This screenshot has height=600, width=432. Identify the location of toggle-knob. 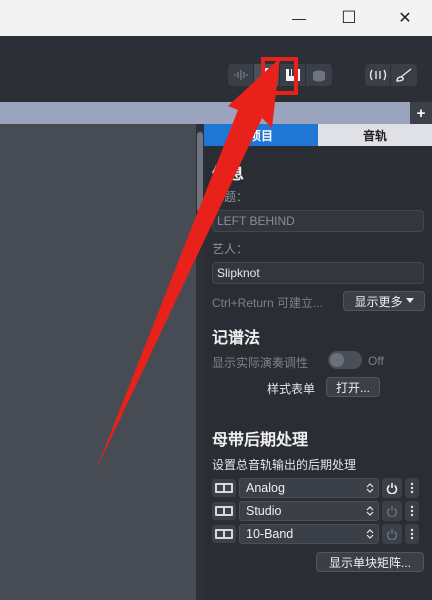
(337, 360).